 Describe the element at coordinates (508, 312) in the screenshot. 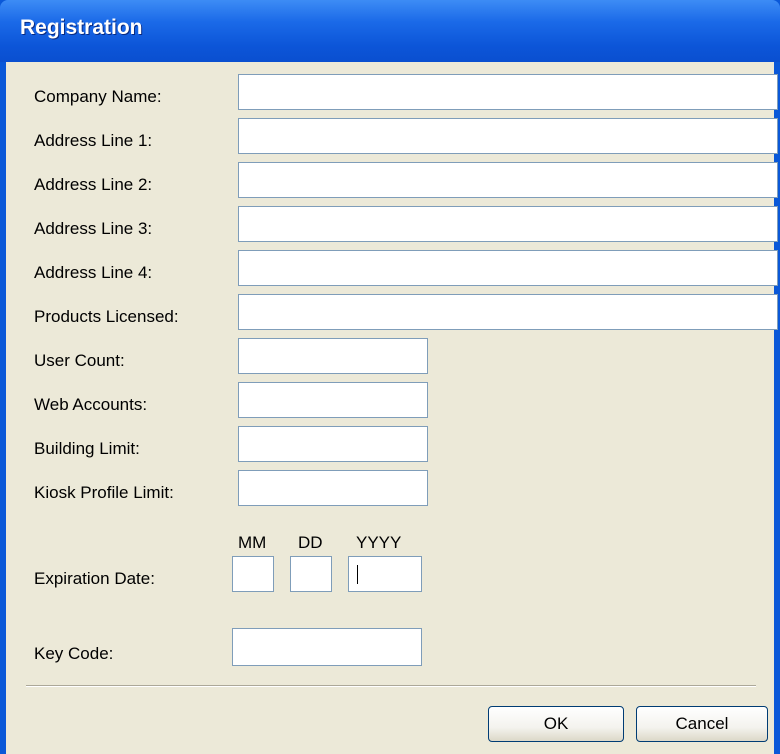

I see `products-licensed-input` at that location.